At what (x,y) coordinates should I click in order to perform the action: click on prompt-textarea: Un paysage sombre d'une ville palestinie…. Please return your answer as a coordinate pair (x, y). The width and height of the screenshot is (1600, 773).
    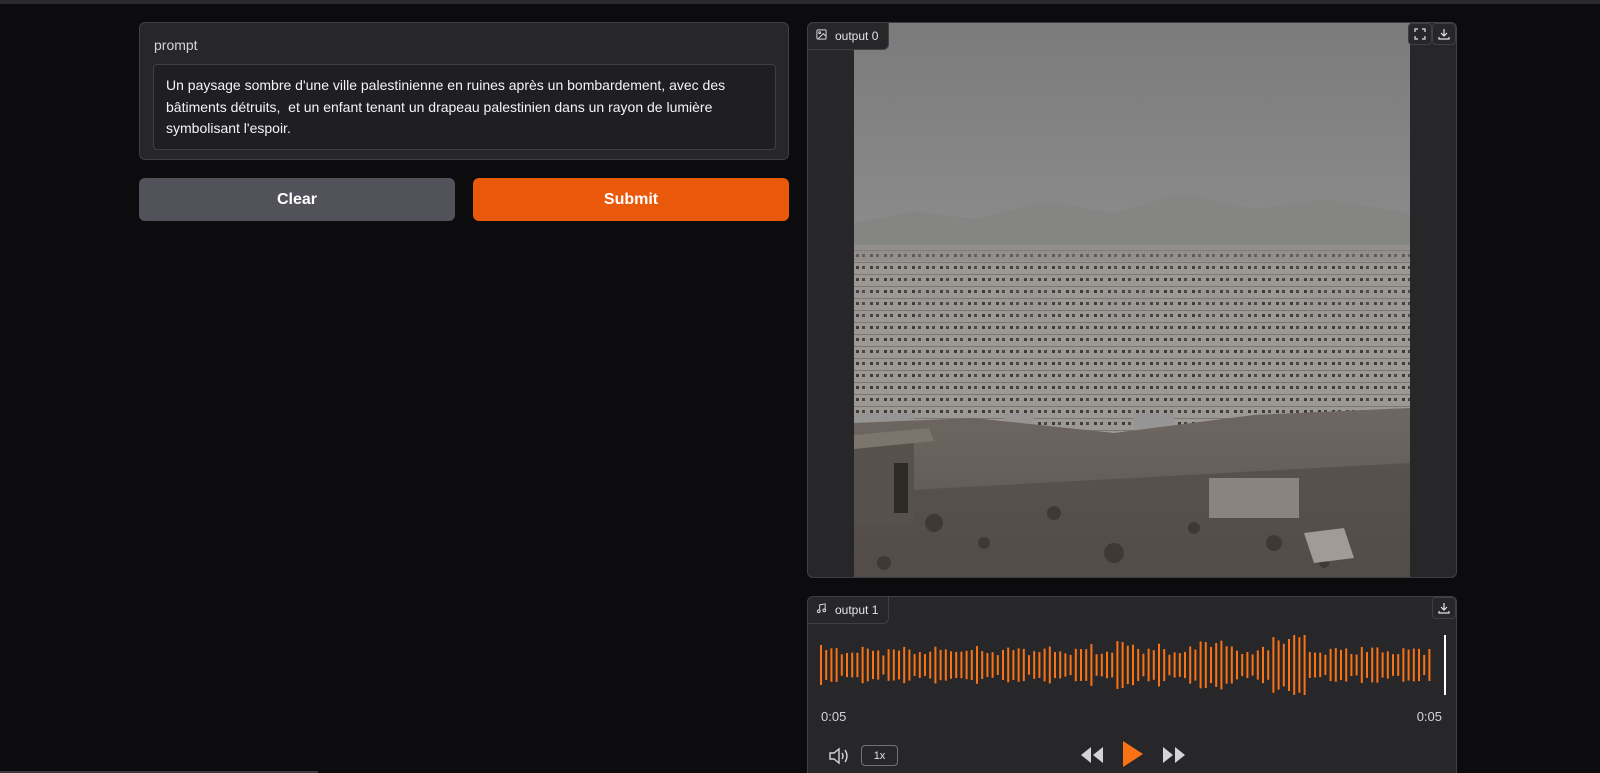
    Looking at the image, I should click on (464, 107).